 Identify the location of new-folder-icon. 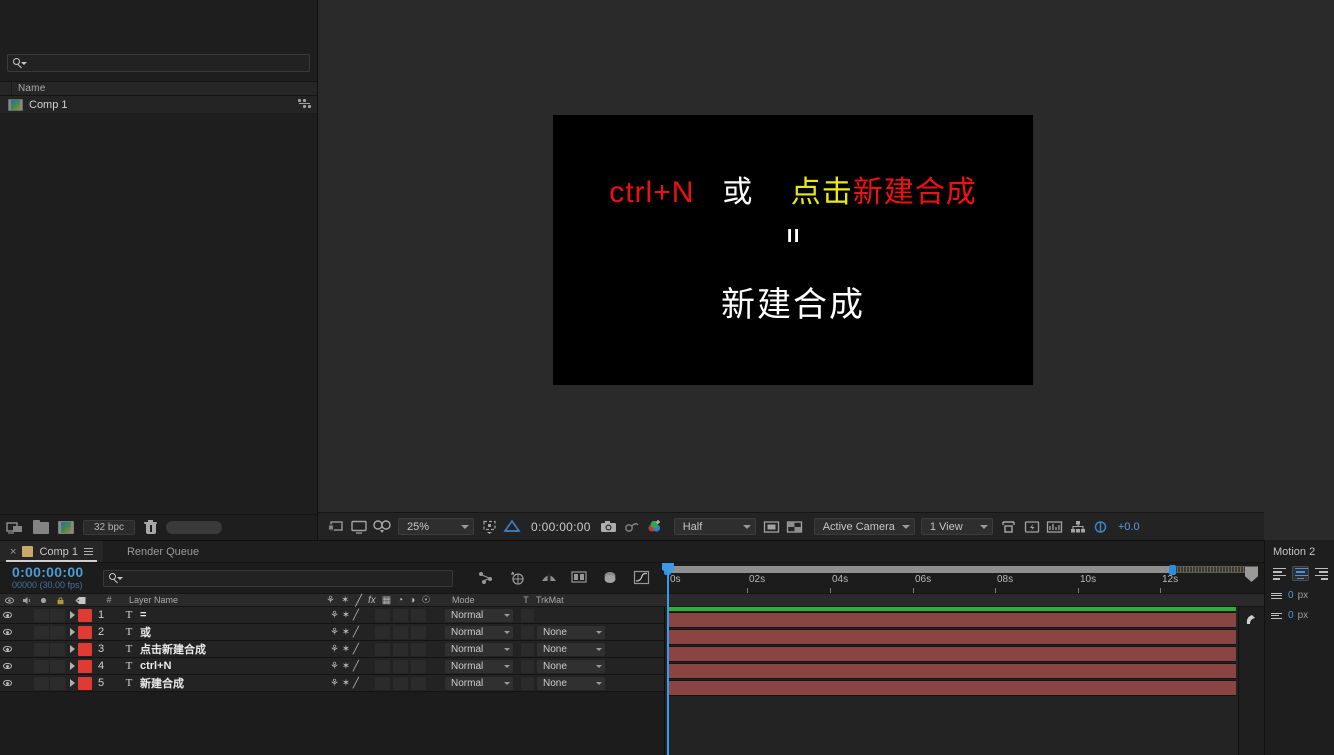
(41, 526).